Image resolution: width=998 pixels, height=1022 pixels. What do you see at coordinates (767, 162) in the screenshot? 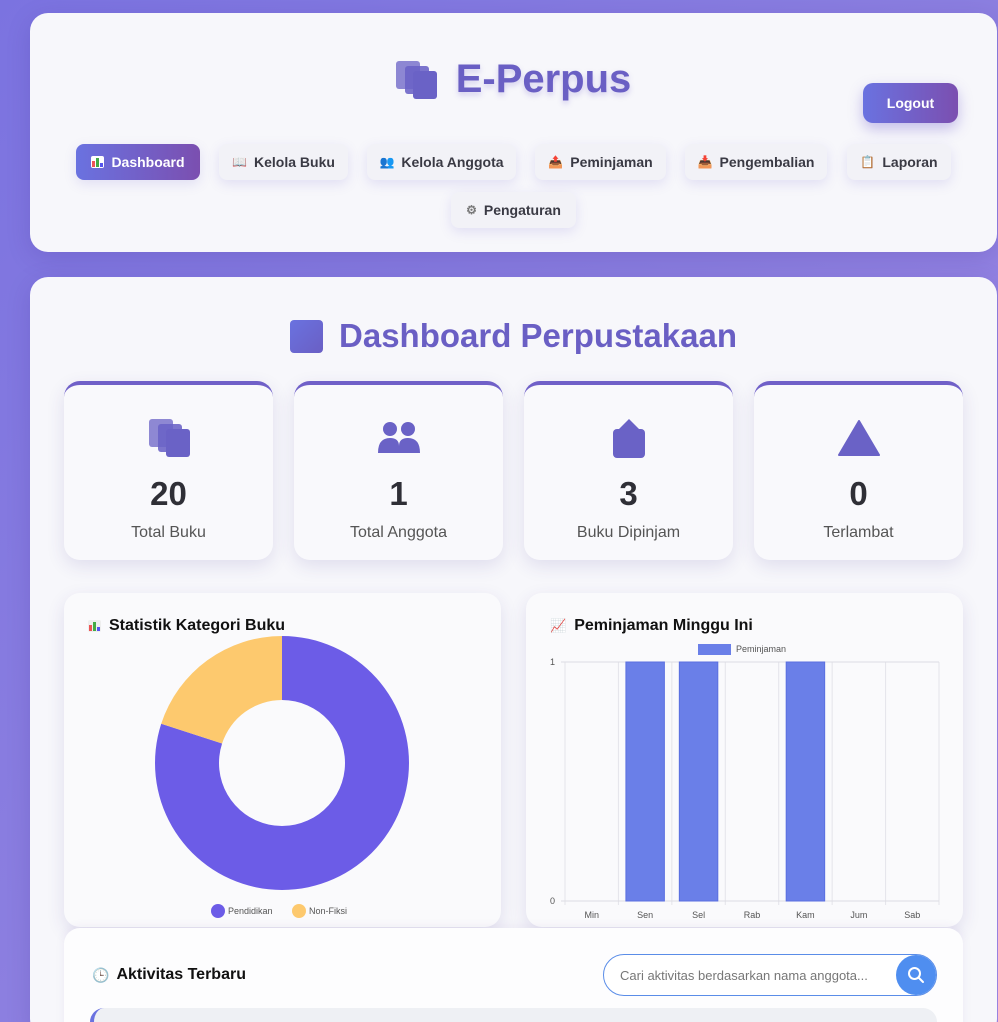
I see `nav-label: Pengembalian` at bounding box center [767, 162].